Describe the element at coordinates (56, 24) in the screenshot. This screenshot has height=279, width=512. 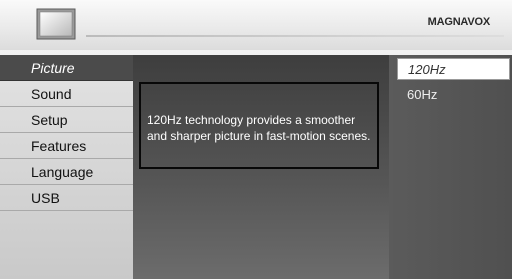
I see `tv-icon` at that location.